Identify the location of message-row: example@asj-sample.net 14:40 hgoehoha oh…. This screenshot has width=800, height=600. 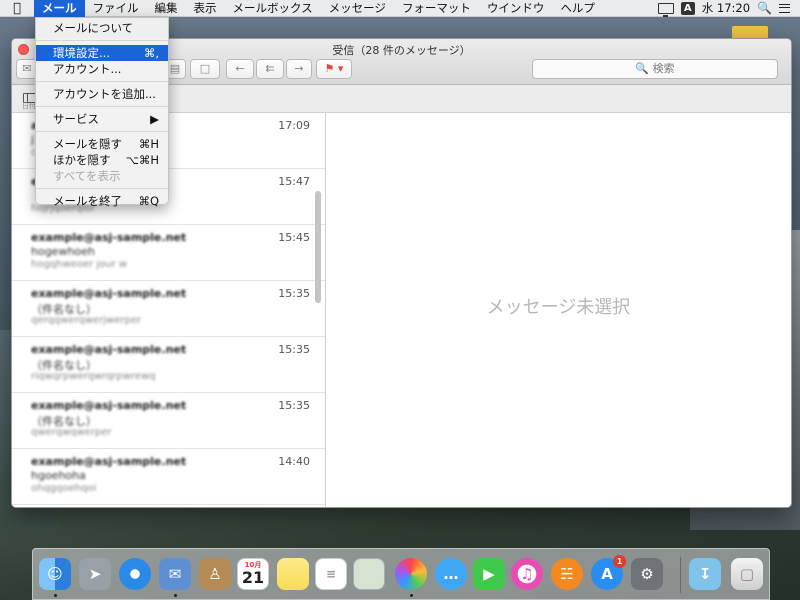
(168, 477).